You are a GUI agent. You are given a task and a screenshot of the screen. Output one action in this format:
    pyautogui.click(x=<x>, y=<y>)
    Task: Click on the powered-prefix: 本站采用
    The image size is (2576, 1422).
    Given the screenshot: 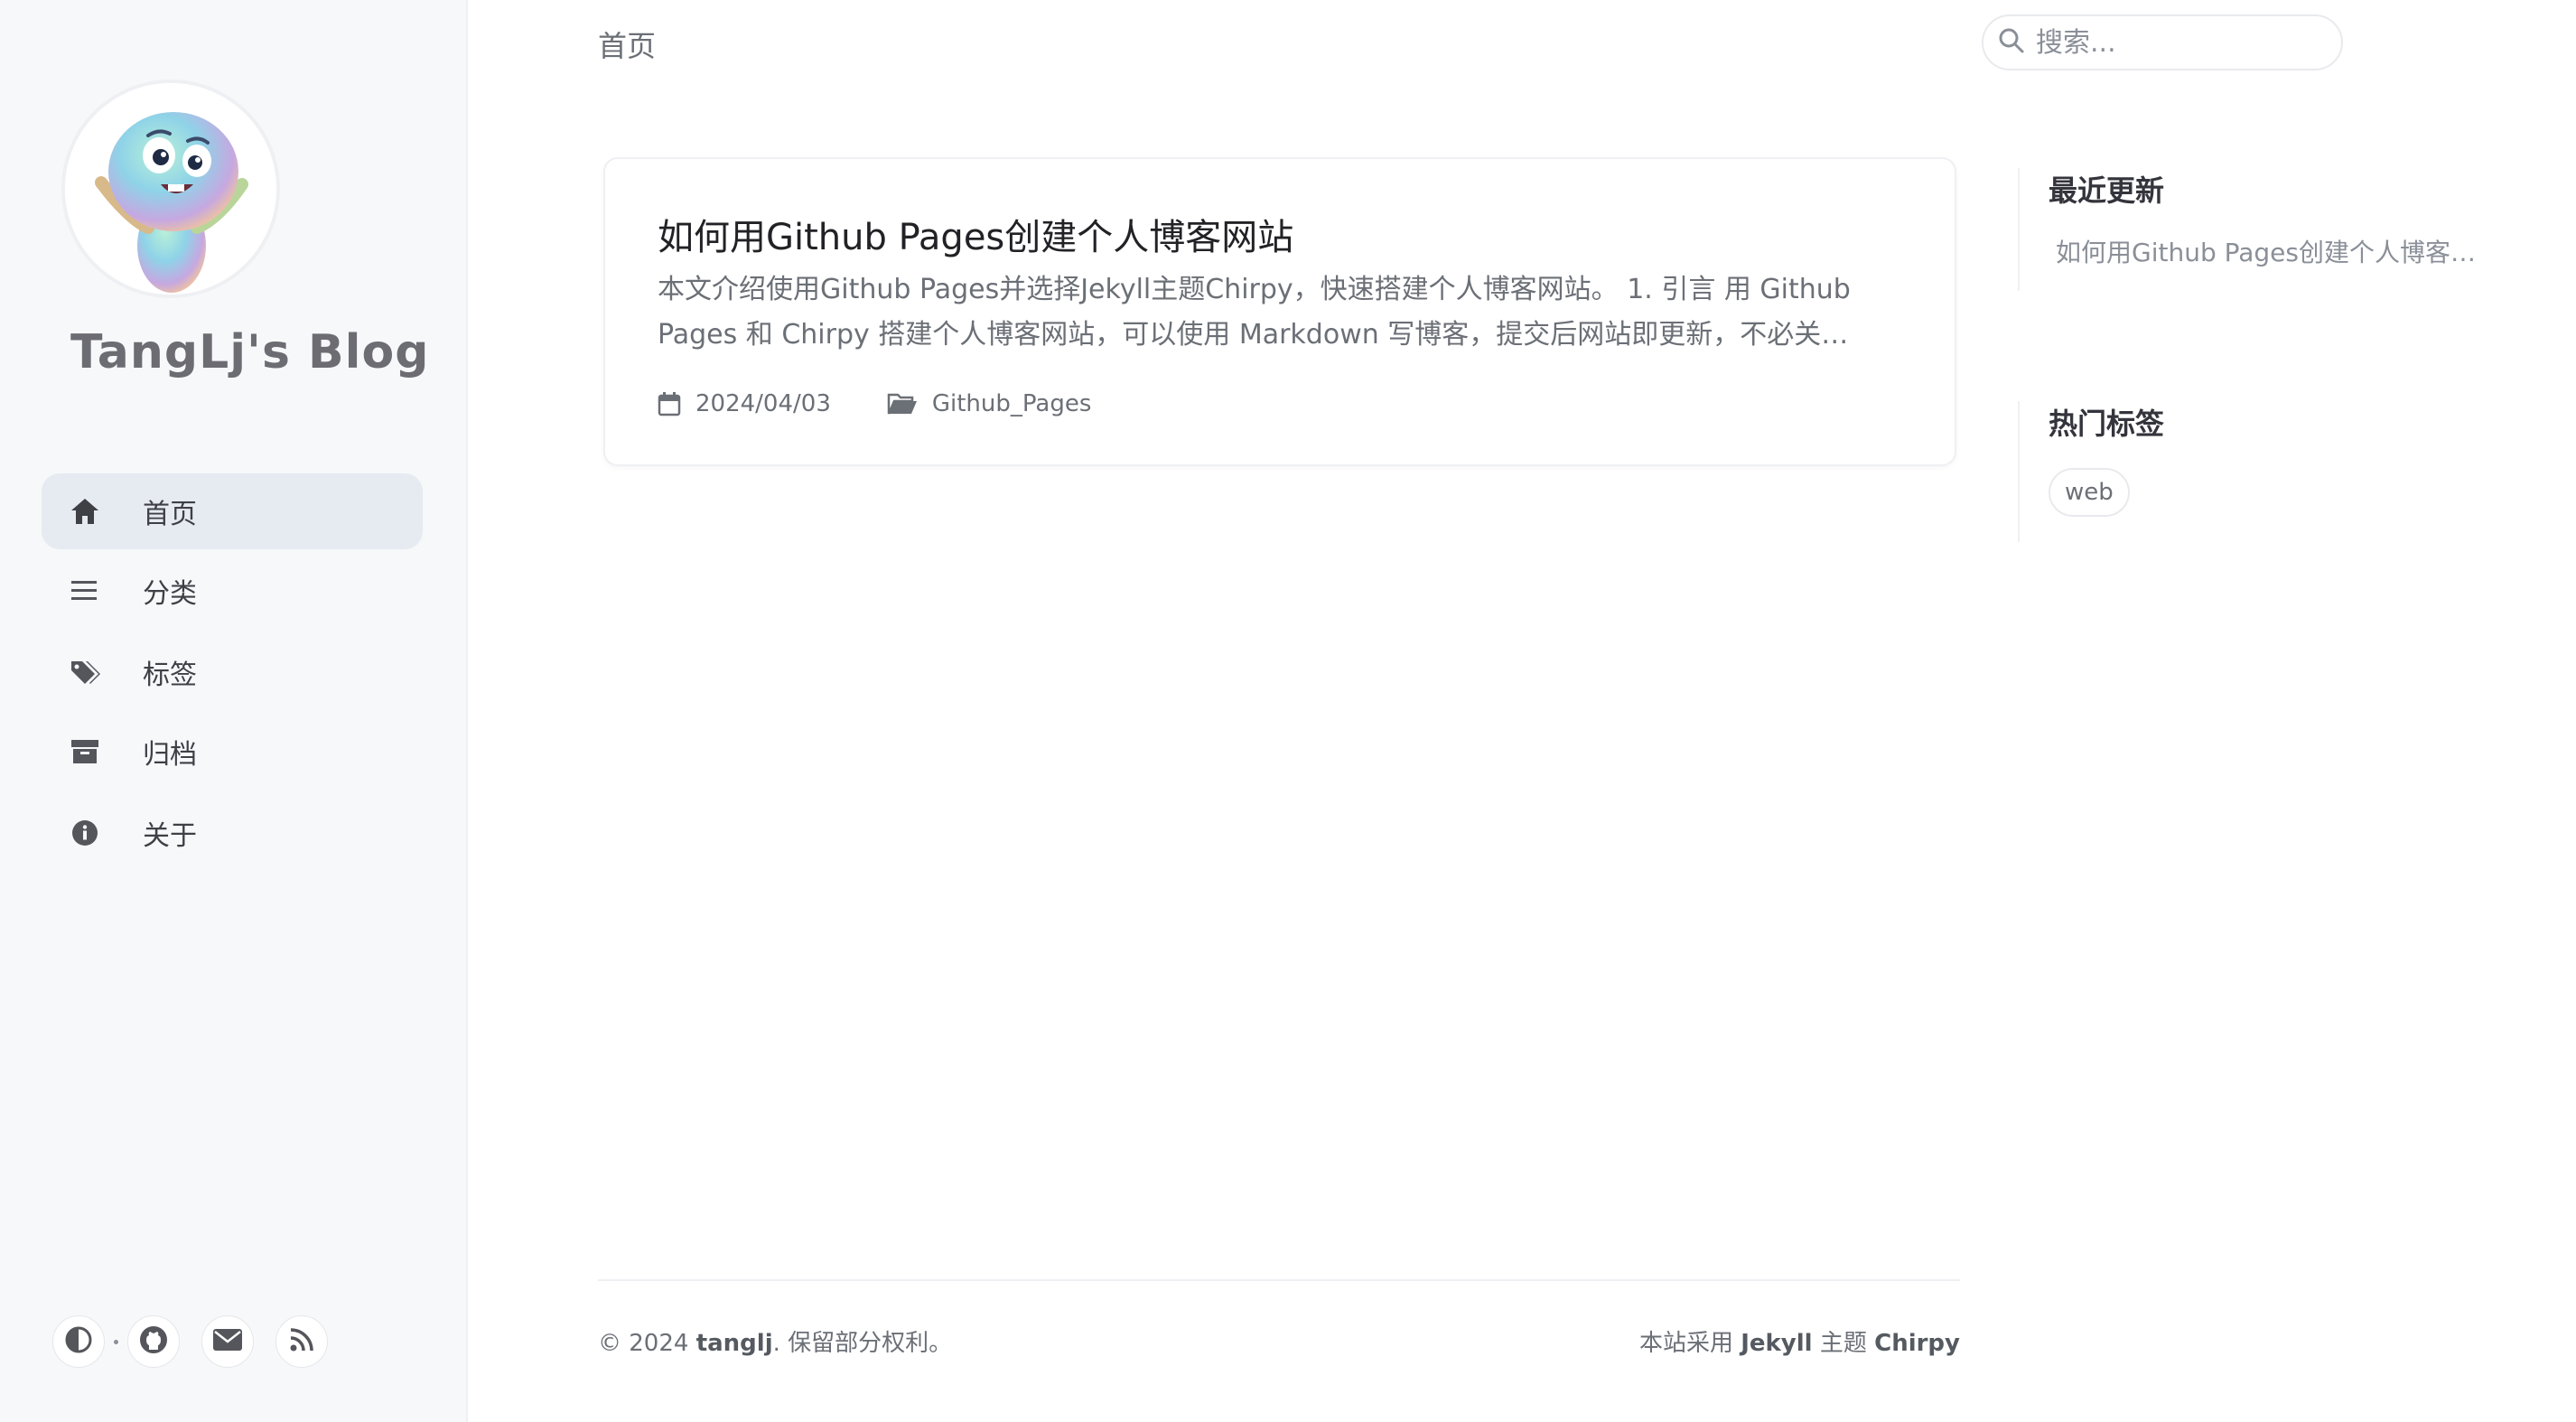 What is the action you would take?
    pyautogui.click(x=1690, y=1343)
    